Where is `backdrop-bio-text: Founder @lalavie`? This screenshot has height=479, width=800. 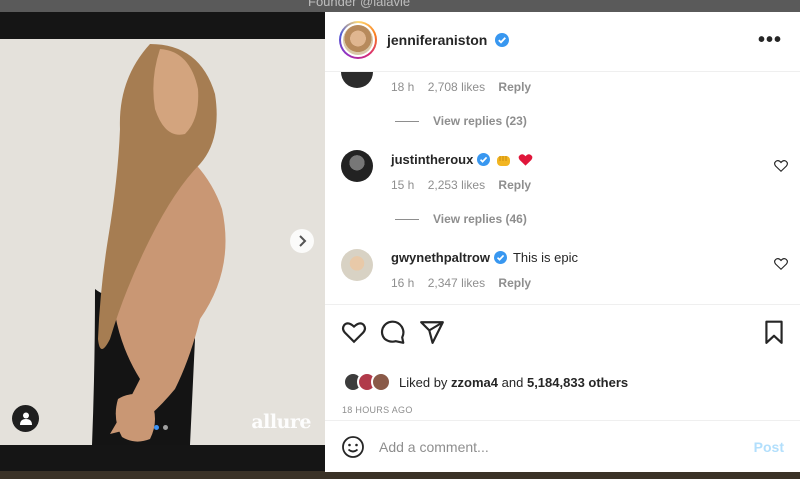 backdrop-bio-text: Founder @lalavie is located at coordinates (359, 4).